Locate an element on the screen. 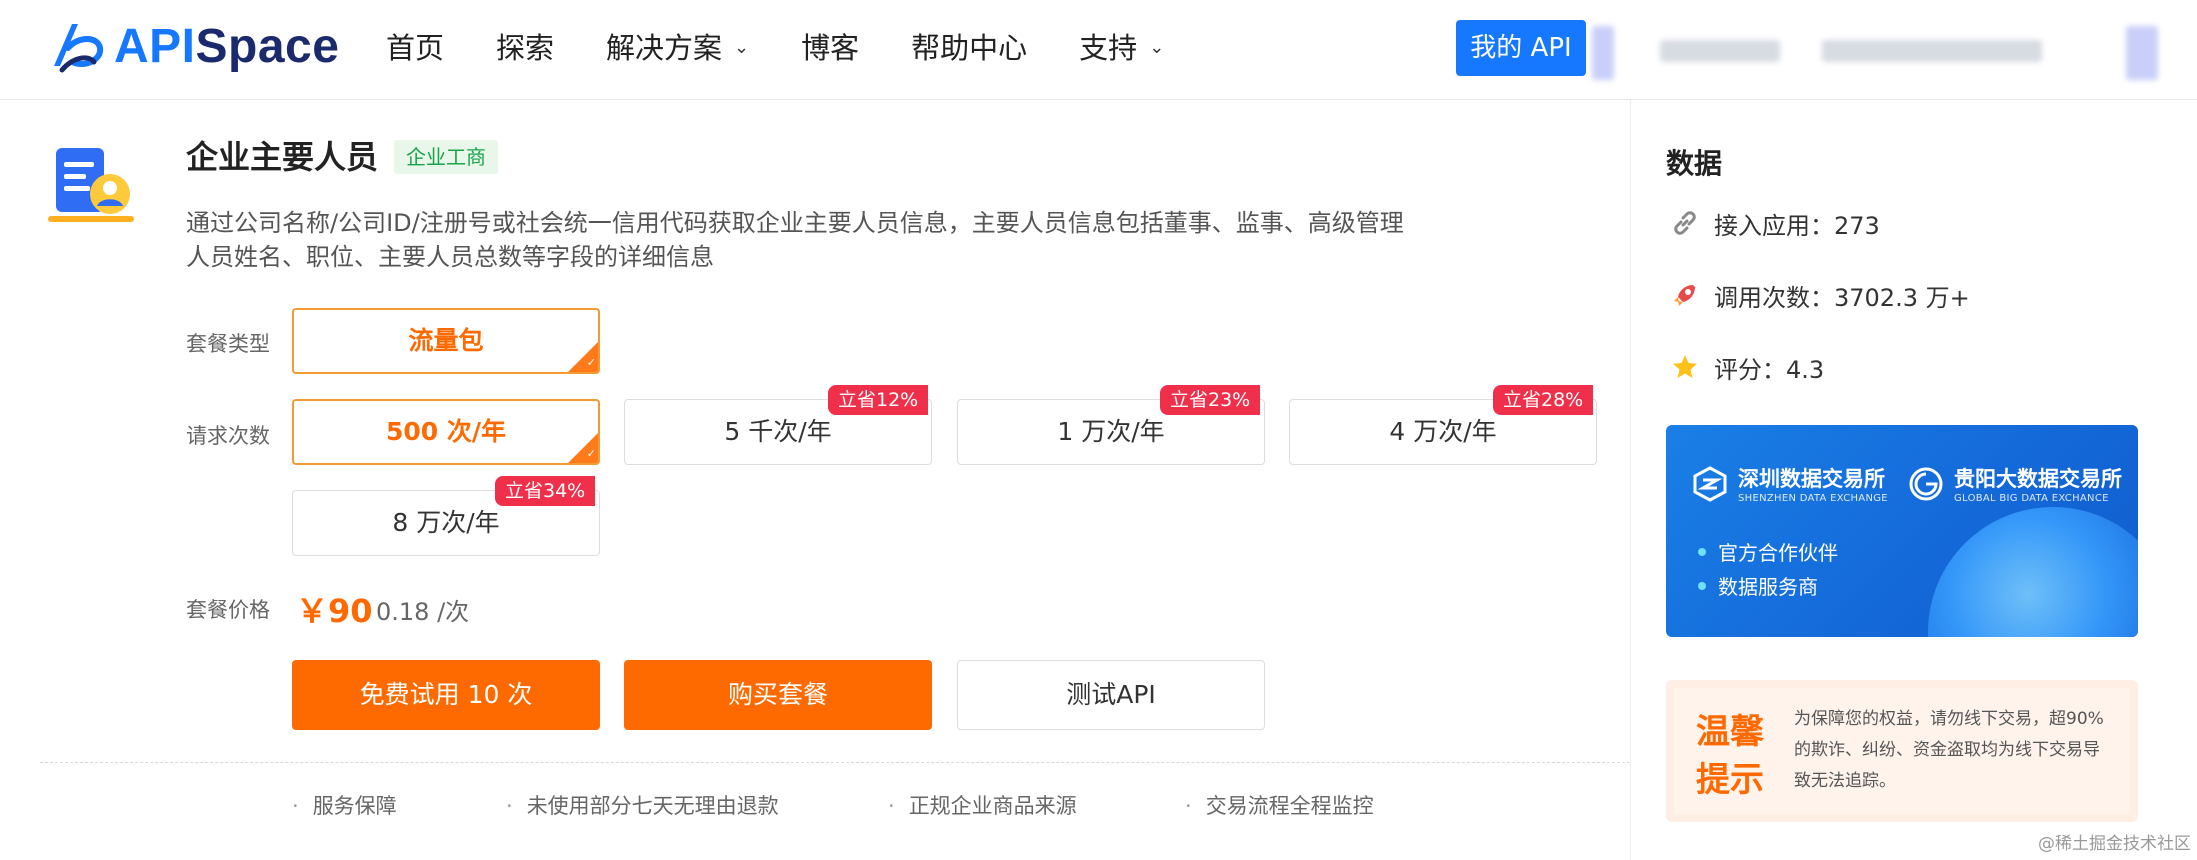  nav-help-center-label: 帮助中心 is located at coordinates (969, 48).